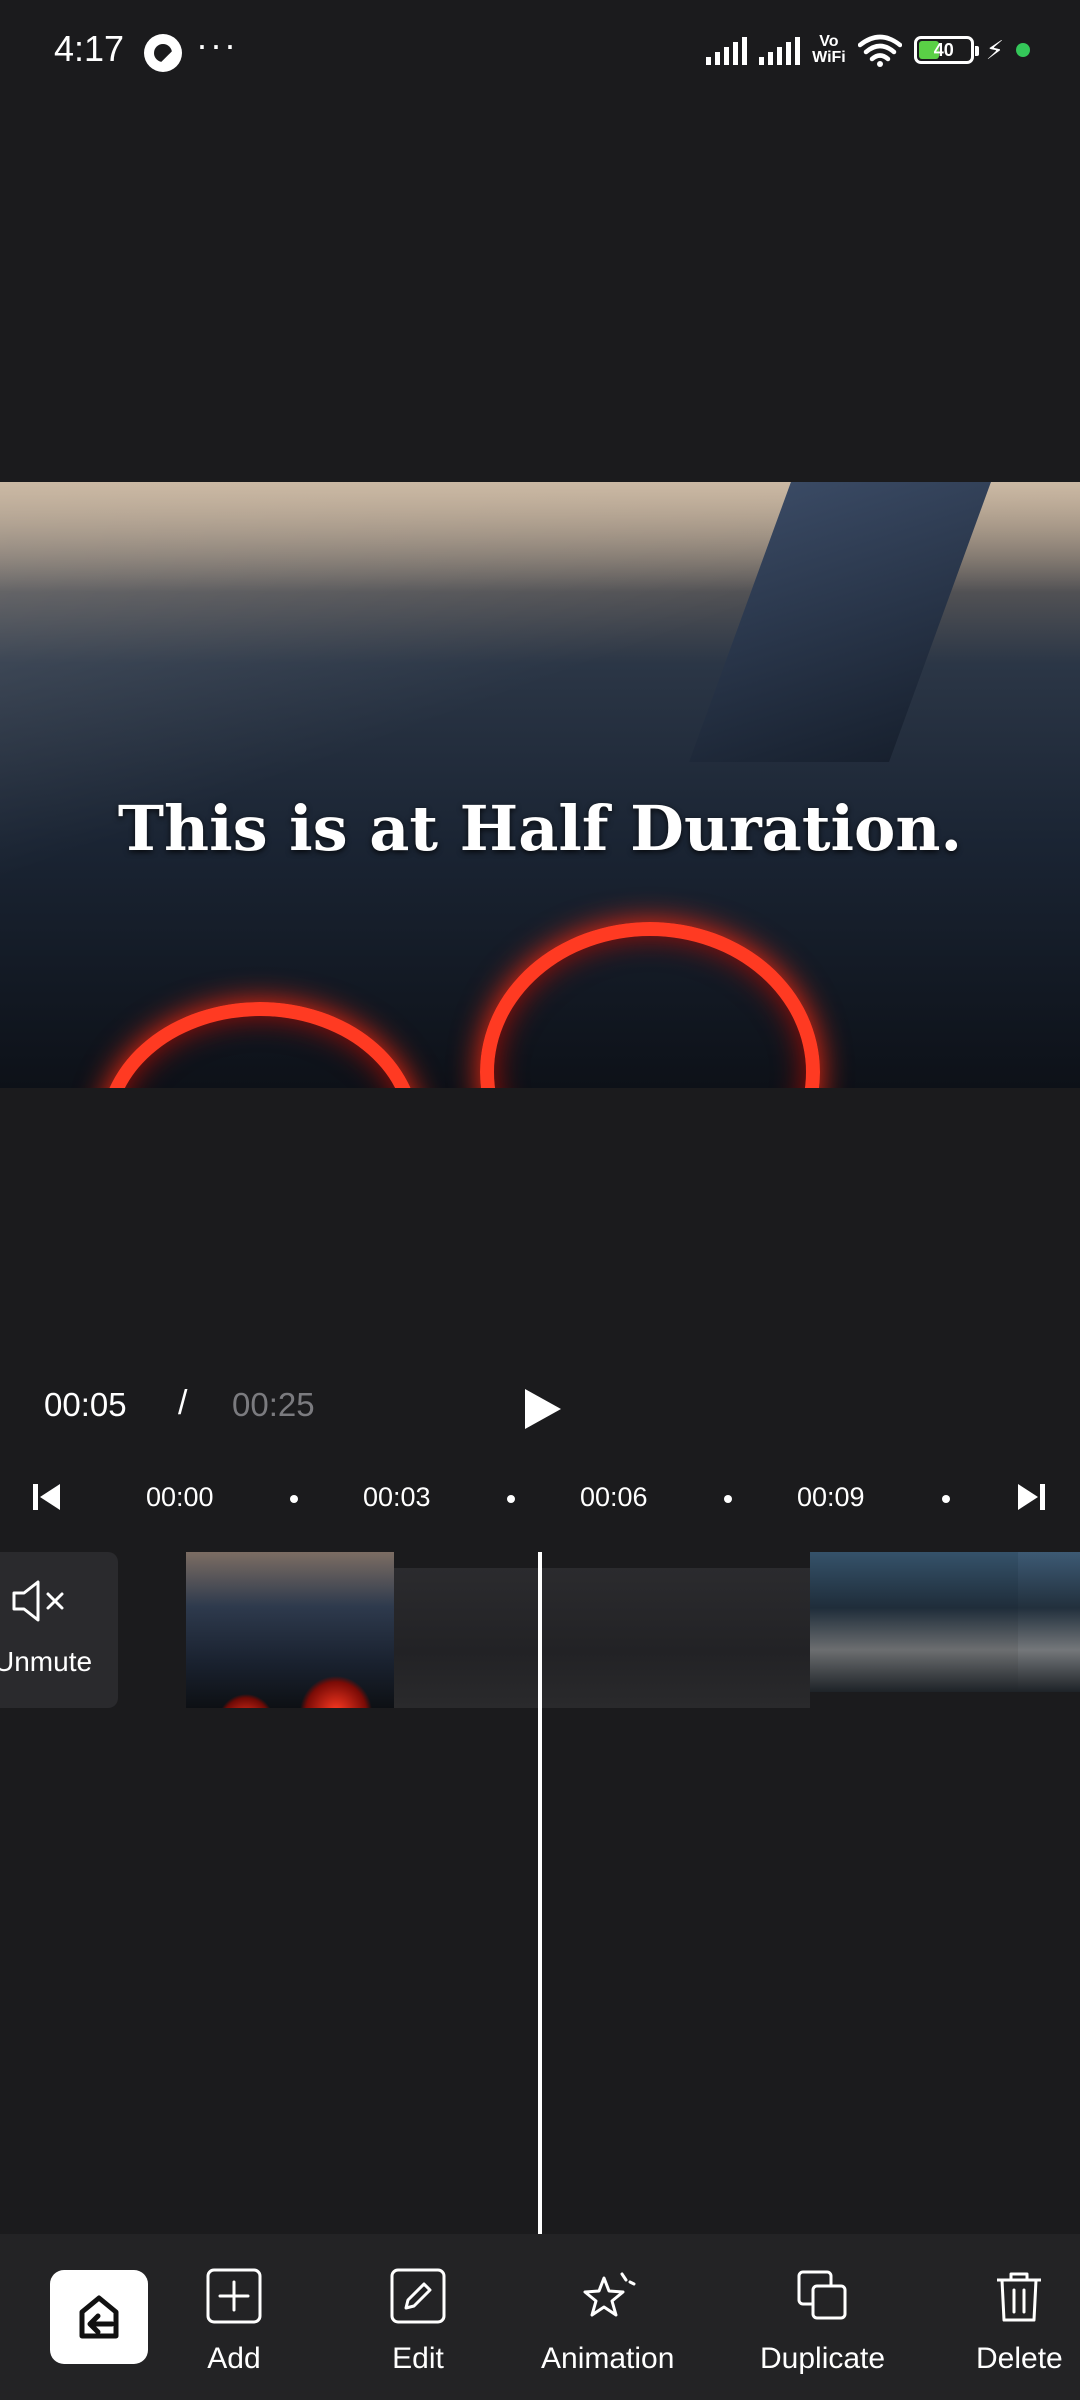 The height and width of the screenshot is (2400, 1080). Describe the element at coordinates (1019, 2358) in the screenshot. I see `delete-label: Delete` at that location.